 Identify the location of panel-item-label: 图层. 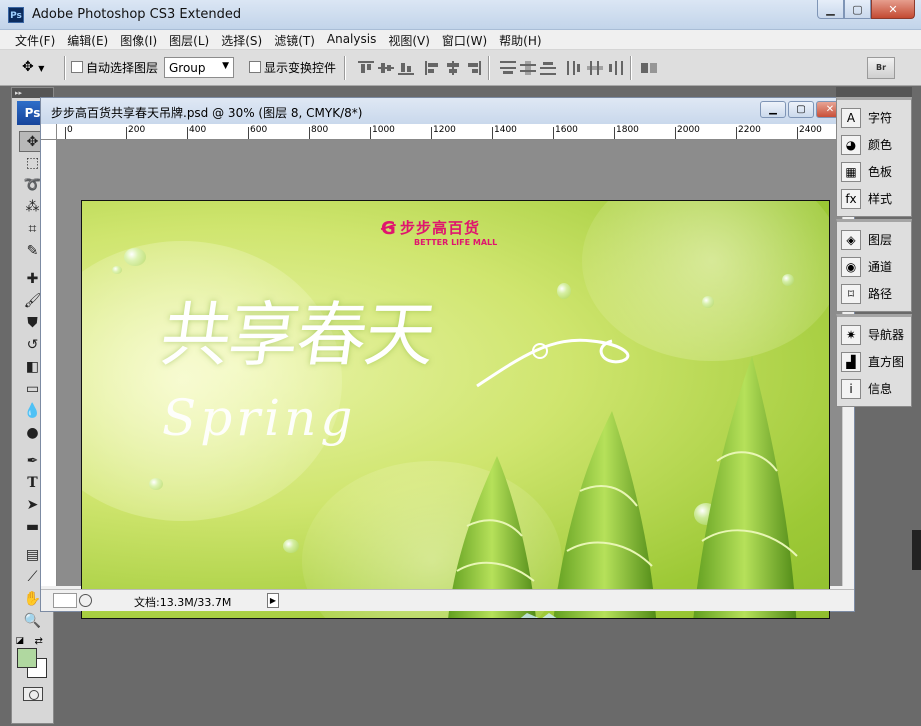
(880, 240).